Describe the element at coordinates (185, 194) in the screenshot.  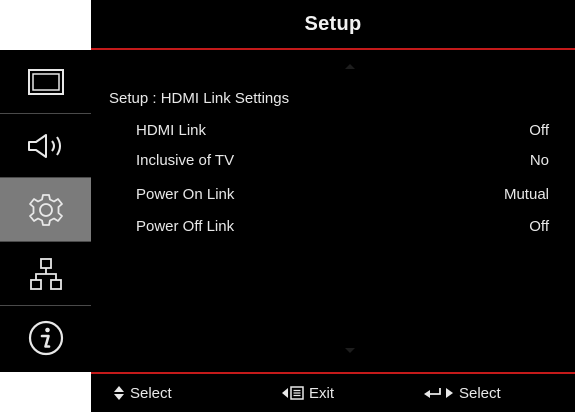
I see `setting-label: Power On Link` at that location.